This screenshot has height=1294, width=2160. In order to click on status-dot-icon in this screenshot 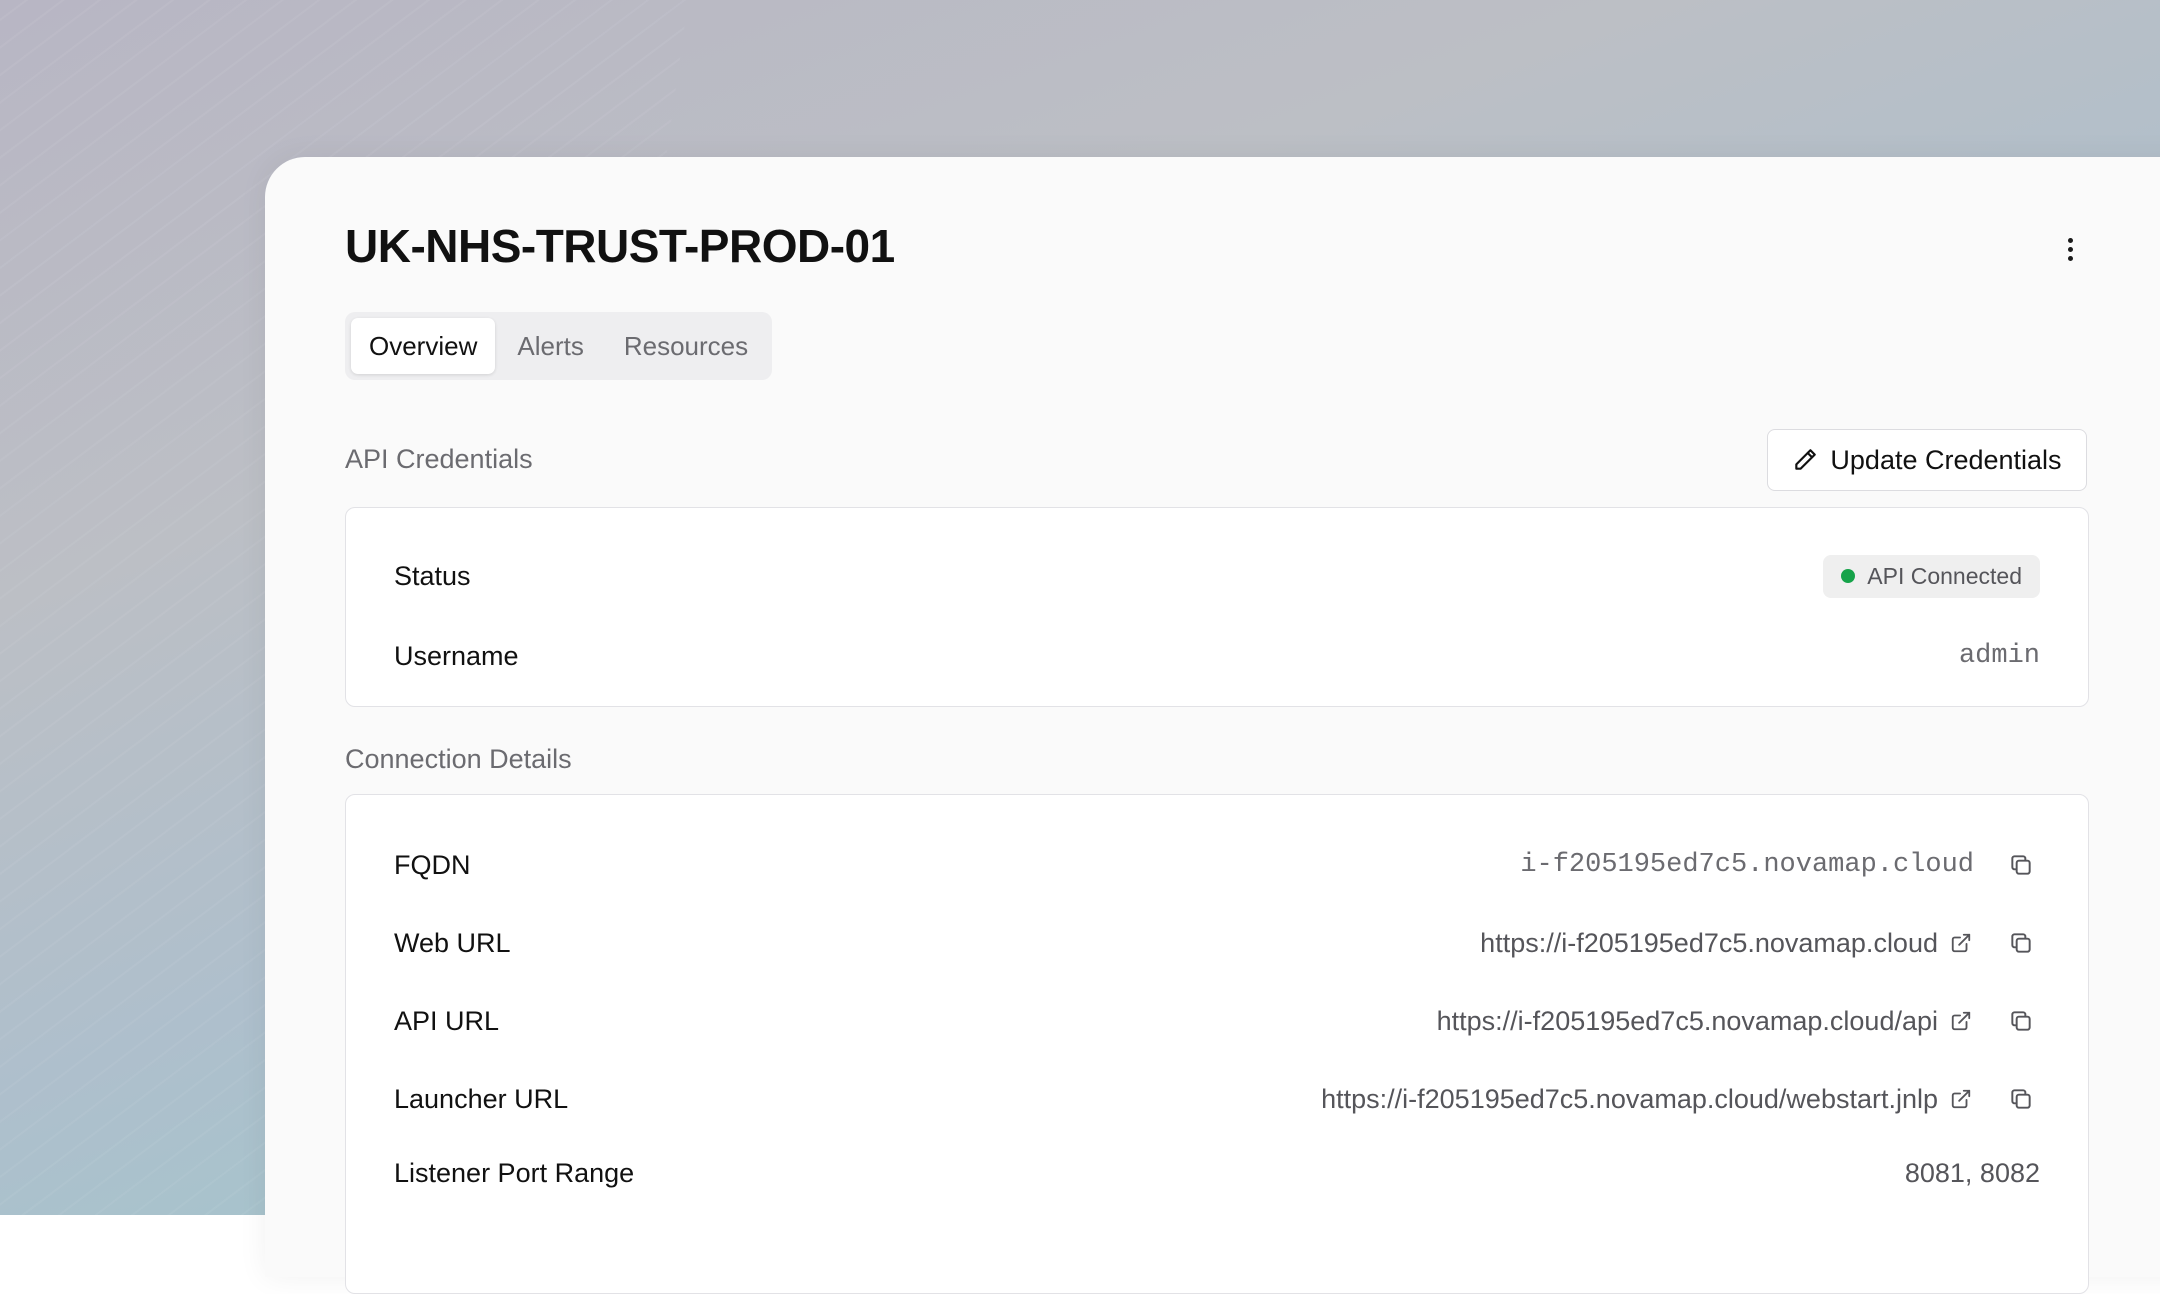, I will do `click(1848, 576)`.